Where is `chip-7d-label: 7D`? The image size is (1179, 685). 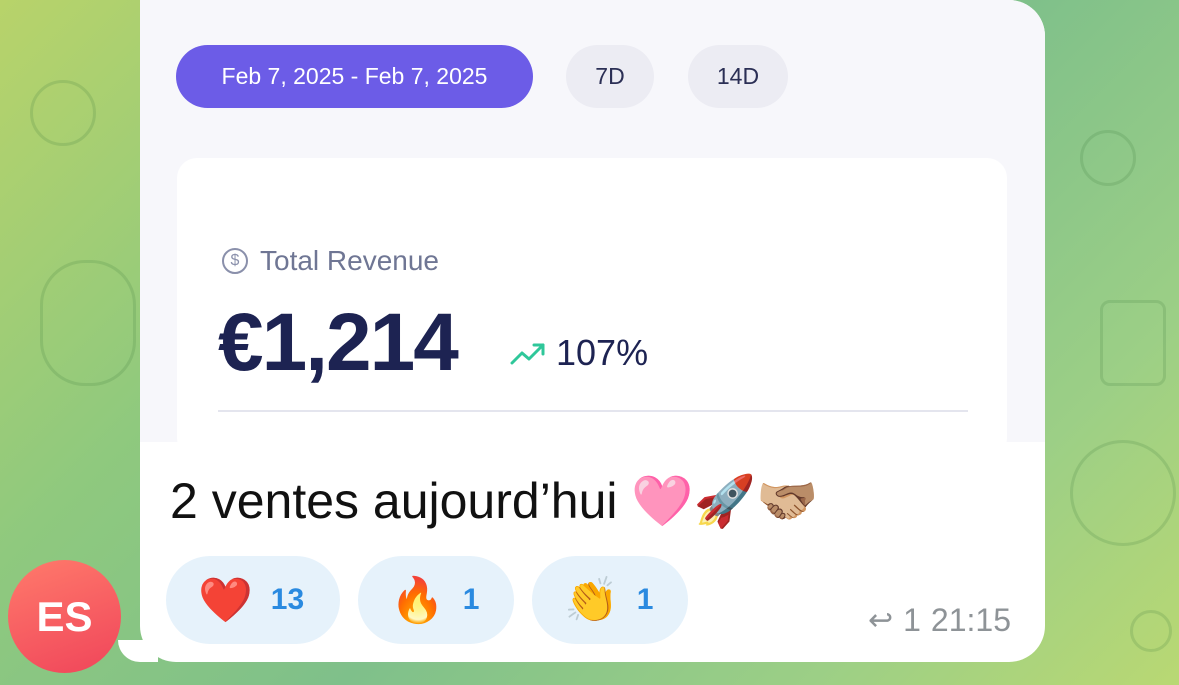 chip-7d-label: 7D is located at coordinates (610, 76).